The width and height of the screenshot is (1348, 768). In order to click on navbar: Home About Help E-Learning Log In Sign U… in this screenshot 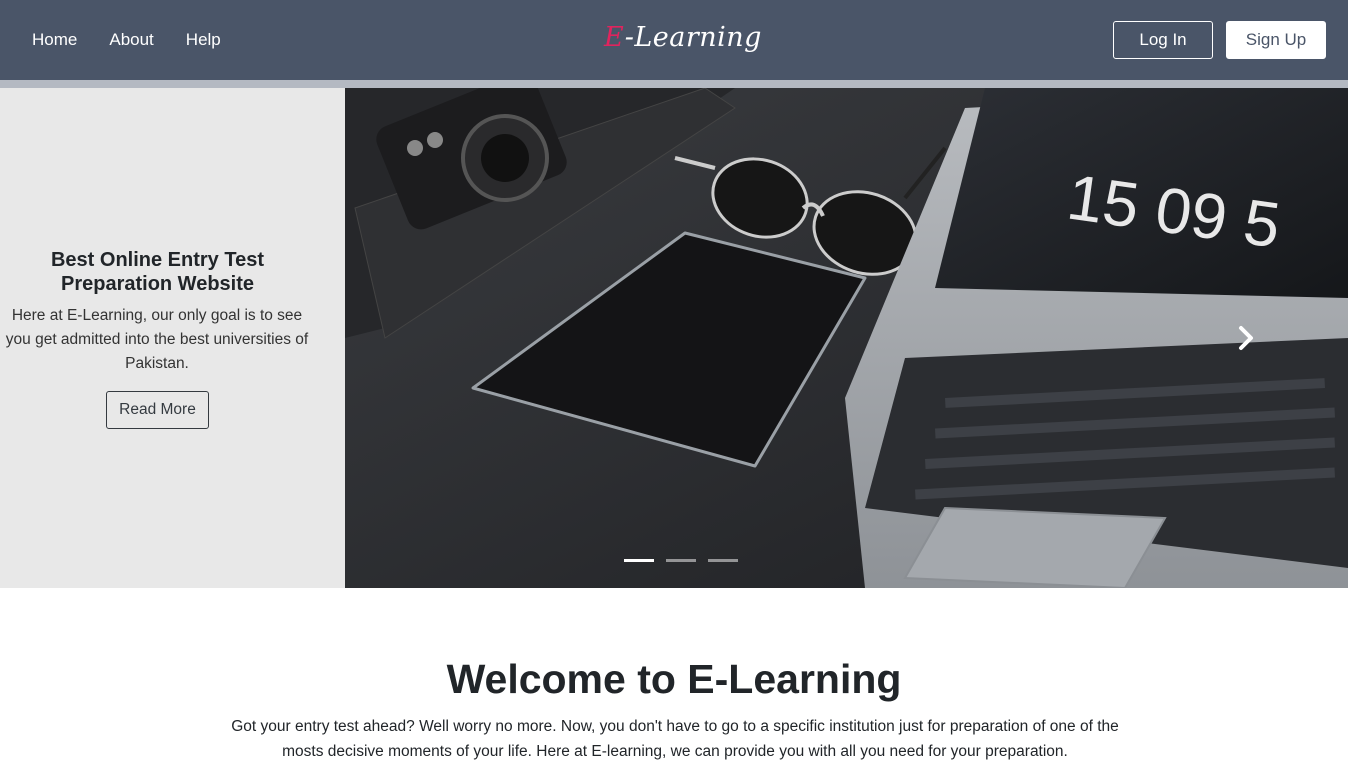, I will do `click(674, 40)`.